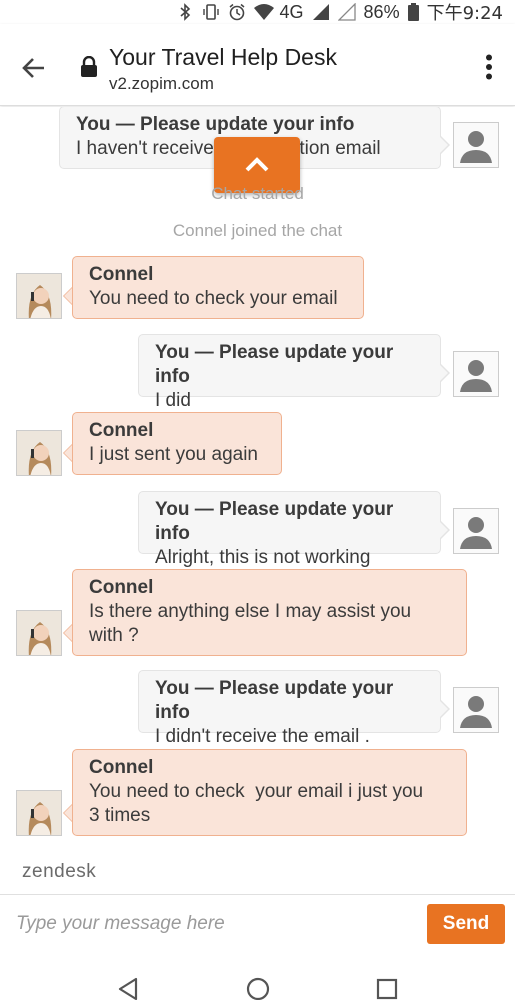 The height and width of the screenshot is (1000, 515). I want to click on triangle-back-icon, so click(128, 988).